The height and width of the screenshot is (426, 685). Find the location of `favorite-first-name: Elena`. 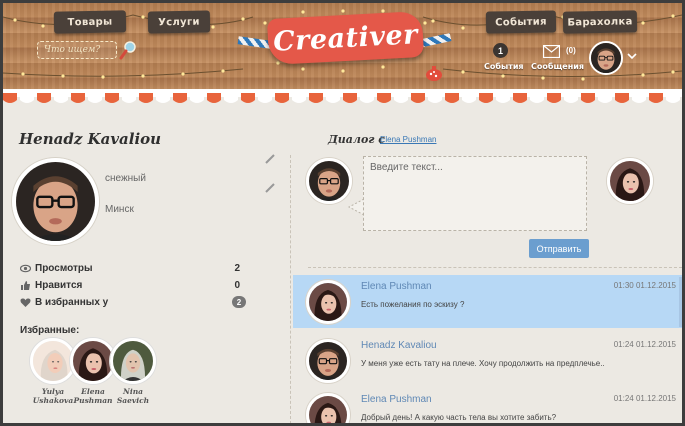

favorite-first-name: Elena is located at coordinates (93, 391).